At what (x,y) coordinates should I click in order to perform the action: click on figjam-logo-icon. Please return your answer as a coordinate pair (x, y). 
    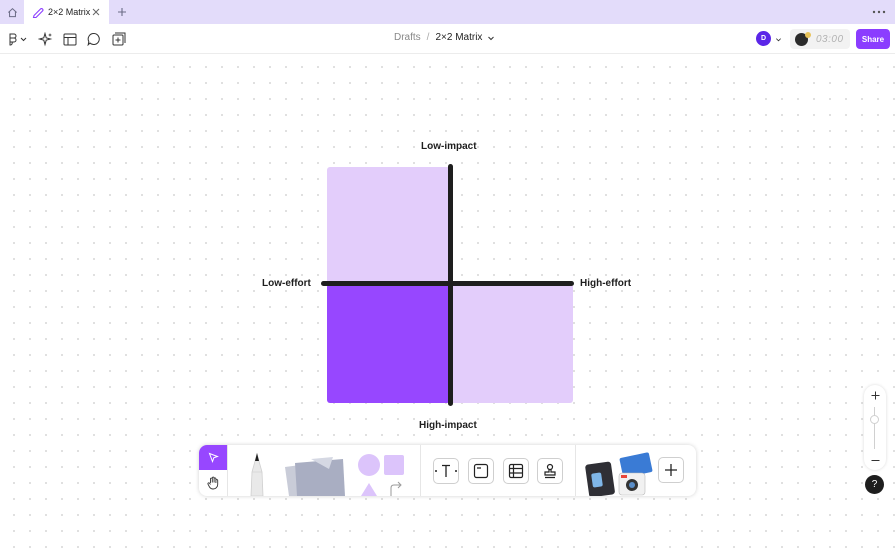
    Looking at the image, I should click on (18, 39).